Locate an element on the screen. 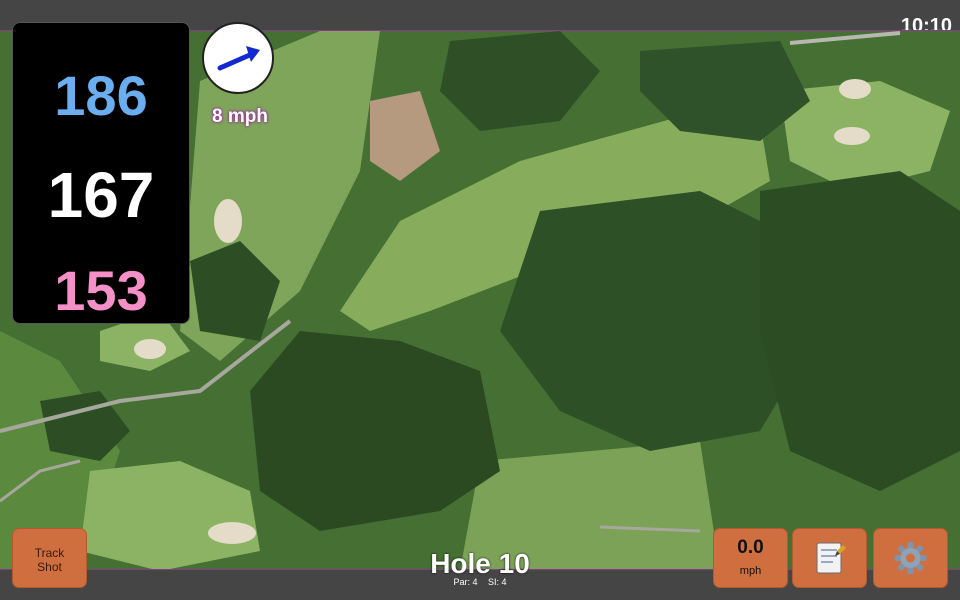 The height and width of the screenshot is (600, 960). back-of-green-distance: 186 is located at coordinates (101, 95).